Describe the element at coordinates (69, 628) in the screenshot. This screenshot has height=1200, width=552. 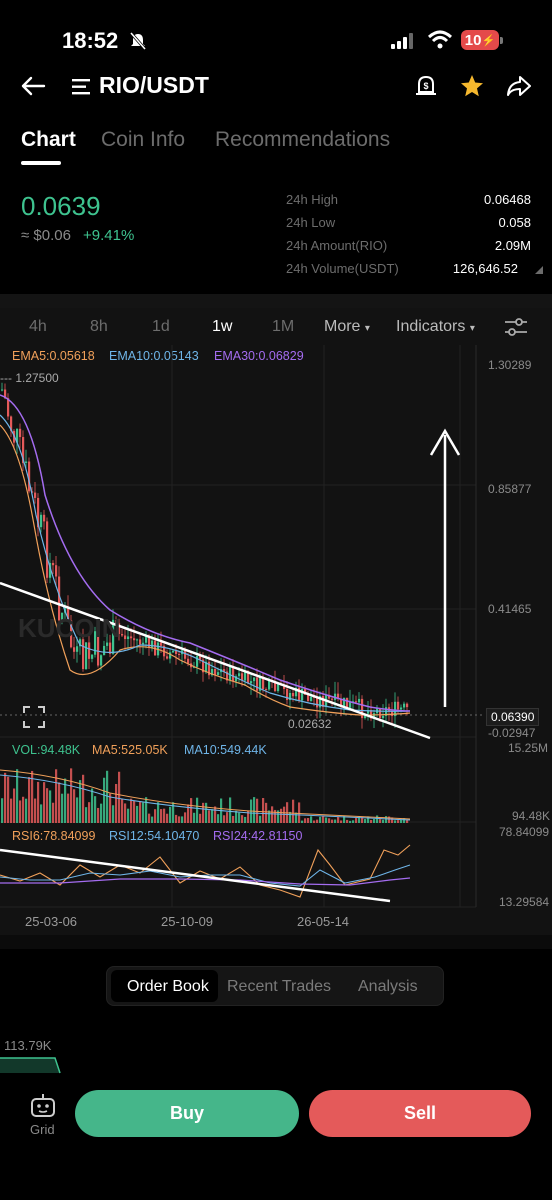
I see `watermark-logo: KUCOIN` at that location.